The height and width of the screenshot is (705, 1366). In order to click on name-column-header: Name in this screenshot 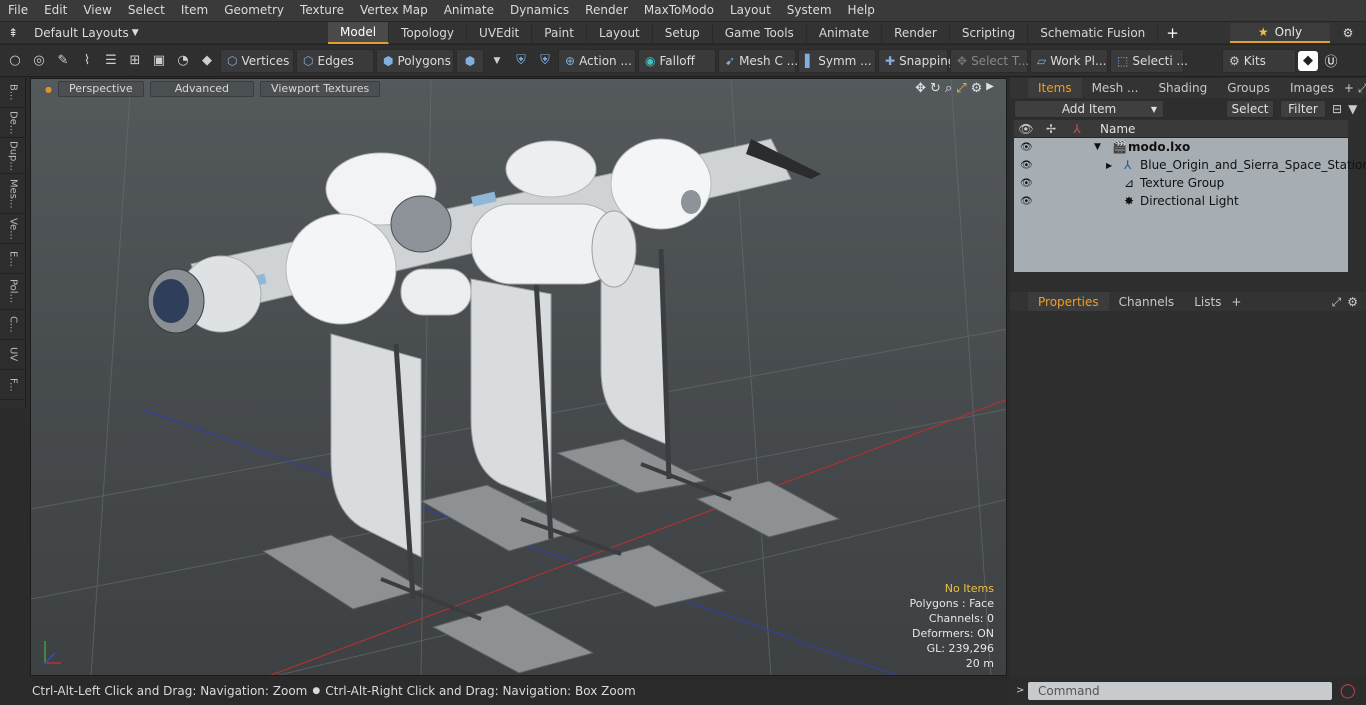, I will do `click(1117, 129)`.